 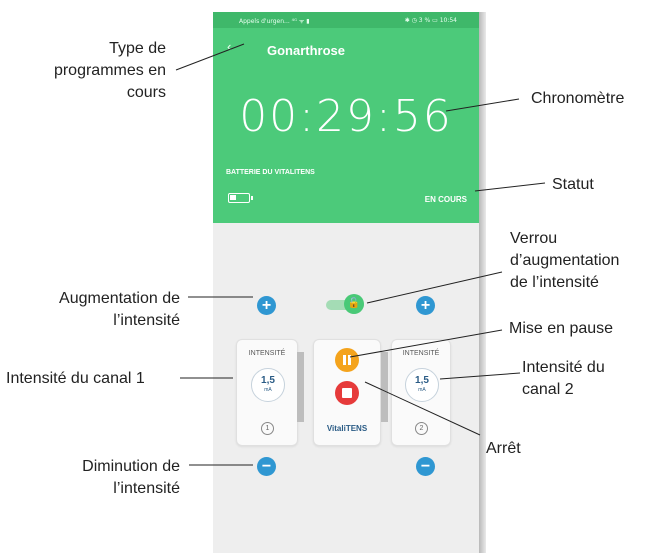 I want to click on session-timer: 00:29:56, so click(x=346, y=116).